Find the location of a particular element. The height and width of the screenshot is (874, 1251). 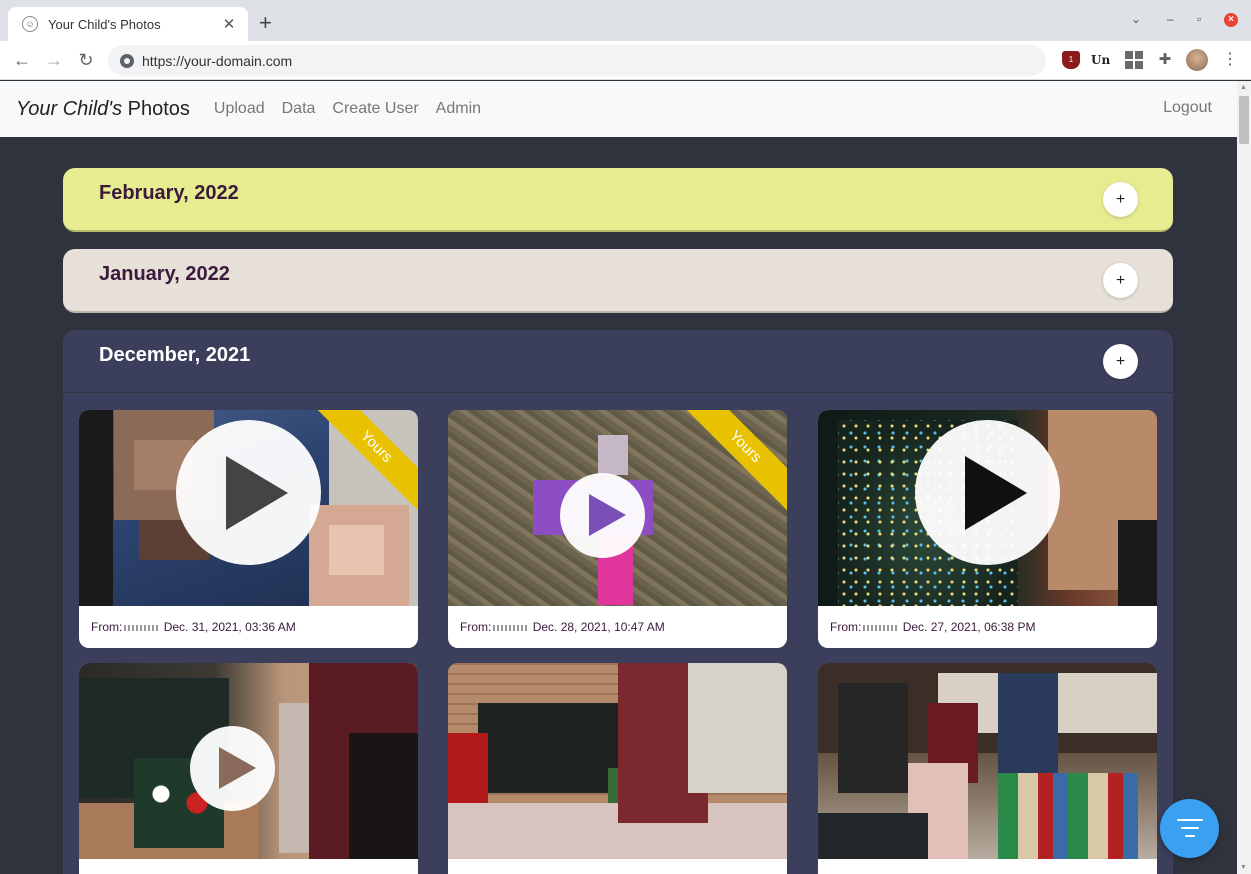

nav-create-user: Create User is located at coordinates (375, 109).